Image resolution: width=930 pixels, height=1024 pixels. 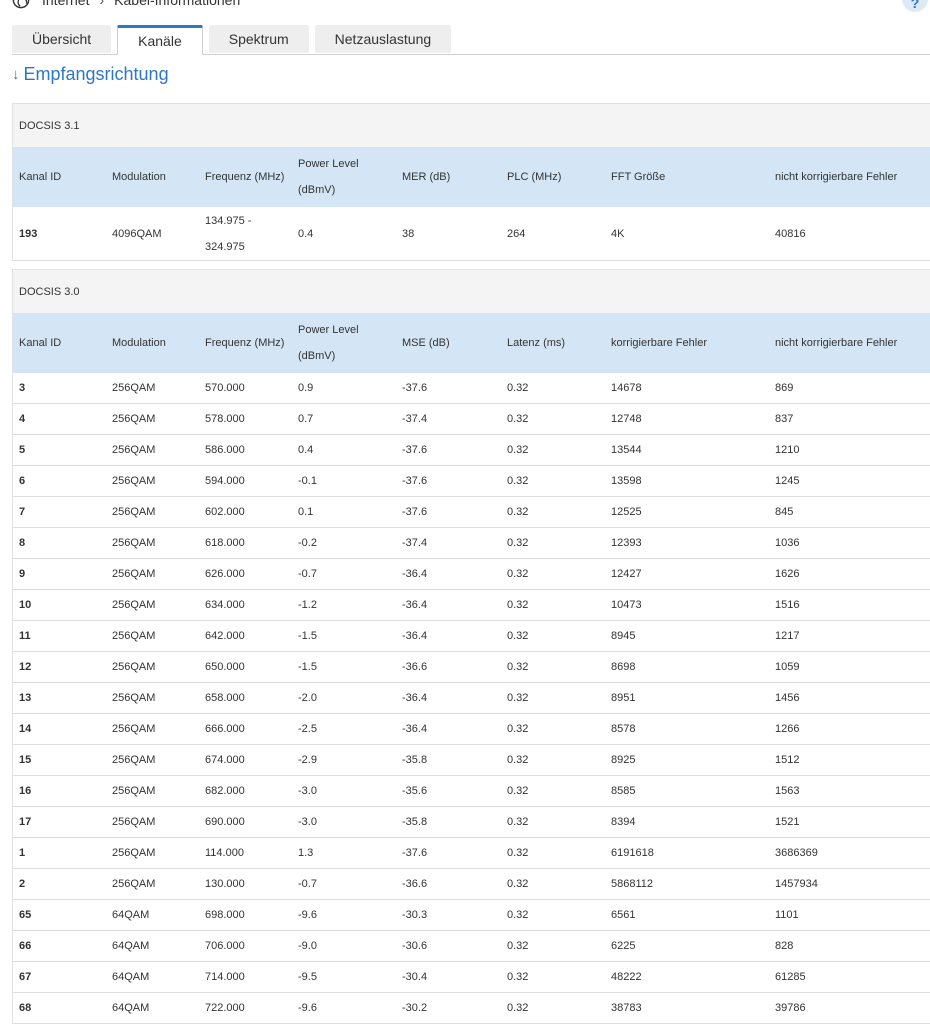 I want to click on table-cell: 264, so click(x=516, y=233).